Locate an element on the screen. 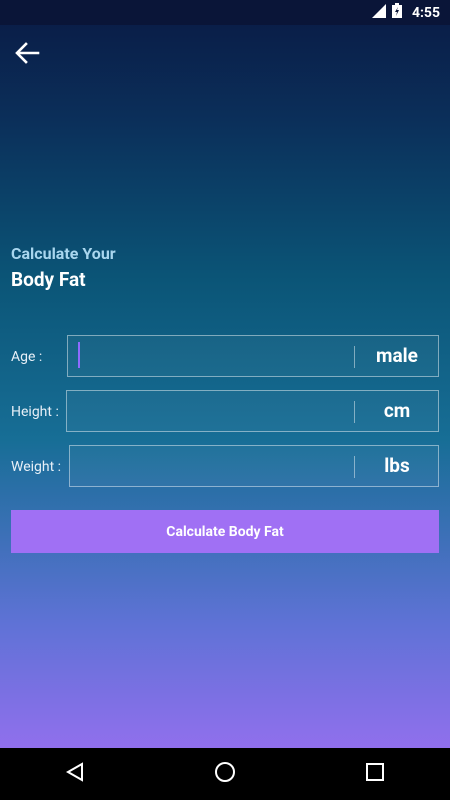 The image size is (450, 800). page-title: Body Fat is located at coordinates (48, 279).